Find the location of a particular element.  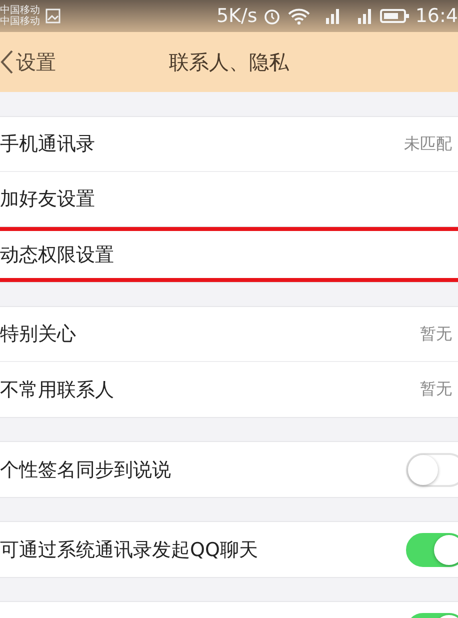

settings-row: 个性签名同步到说说 is located at coordinates (229, 469).